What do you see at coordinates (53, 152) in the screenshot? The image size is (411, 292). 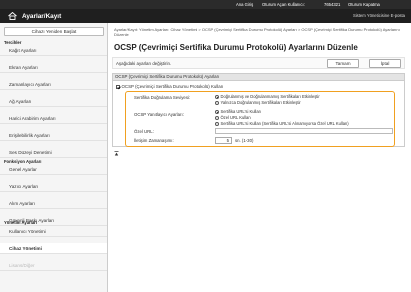 I see `sidebar-item-volume: Ses Düzeyi Denetimi` at bounding box center [53, 152].